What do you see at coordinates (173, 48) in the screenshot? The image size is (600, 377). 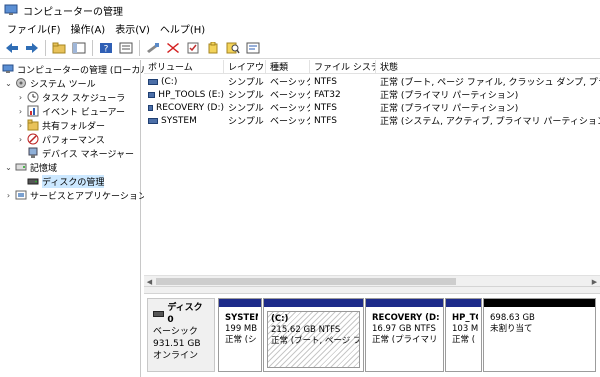 I see `delete-icon` at bounding box center [173, 48].